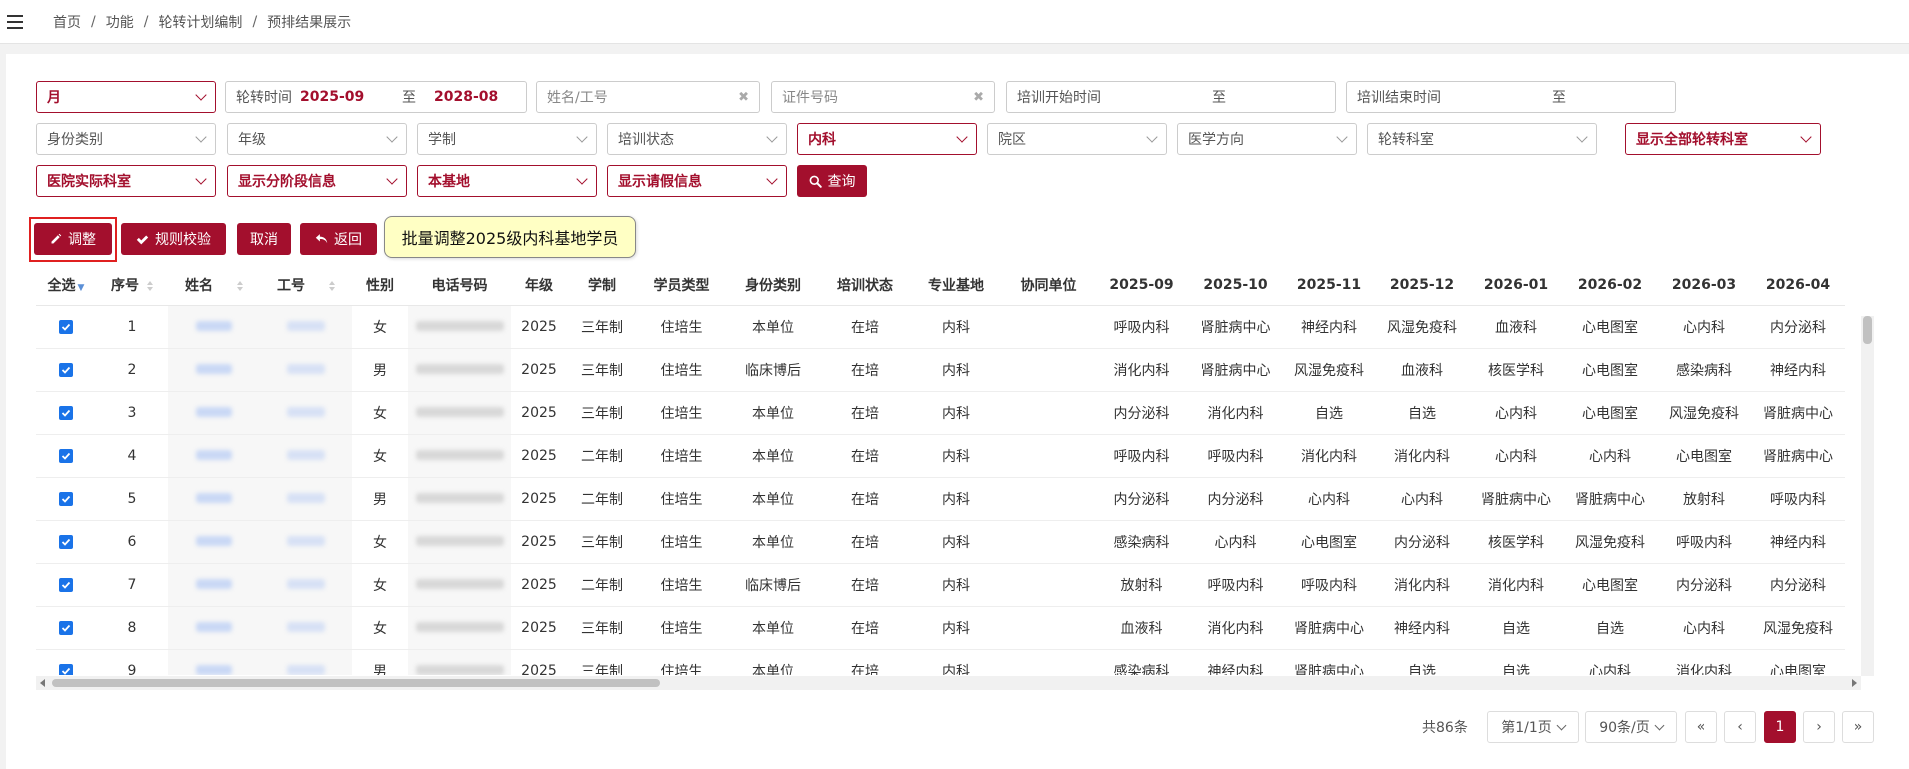  What do you see at coordinates (67, 22) in the screenshot?
I see `breadcrumb-home: 首页` at bounding box center [67, 22].